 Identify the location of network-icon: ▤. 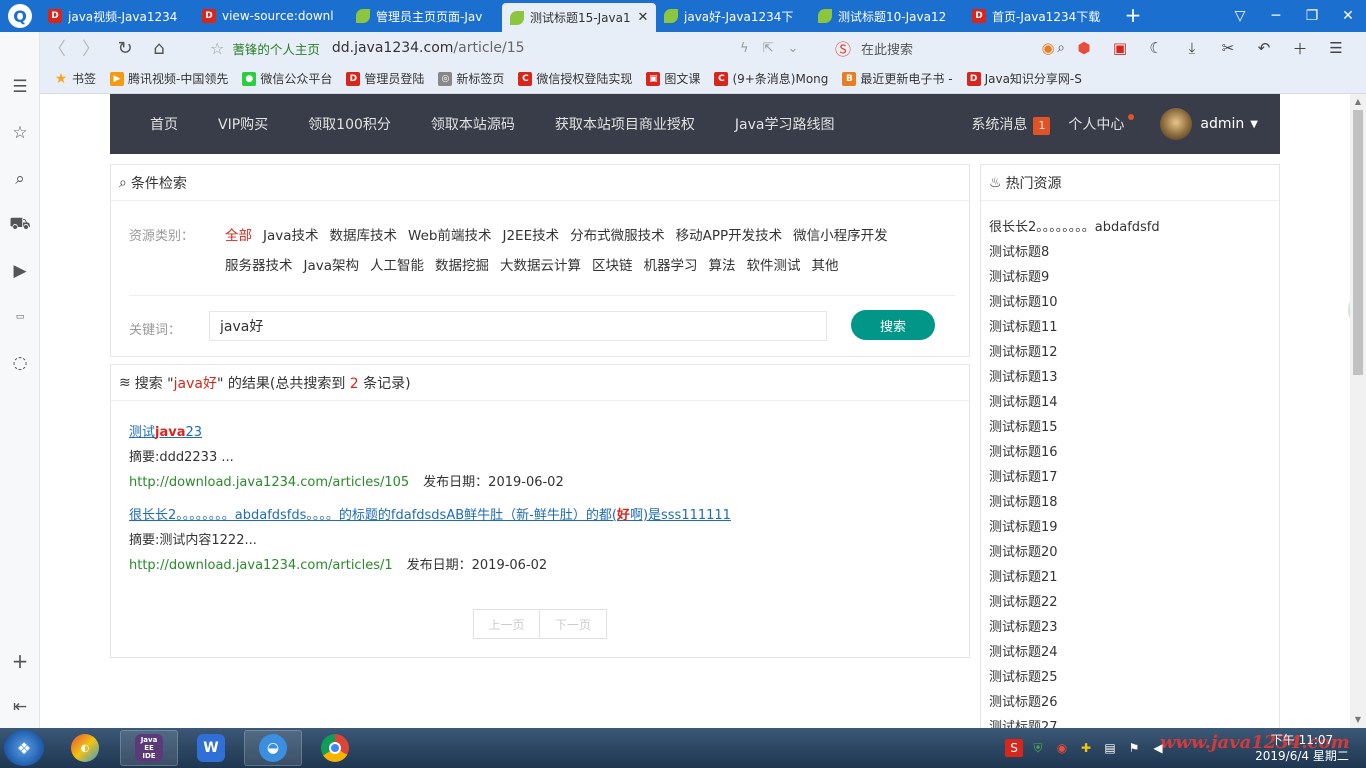
(1110, 748).